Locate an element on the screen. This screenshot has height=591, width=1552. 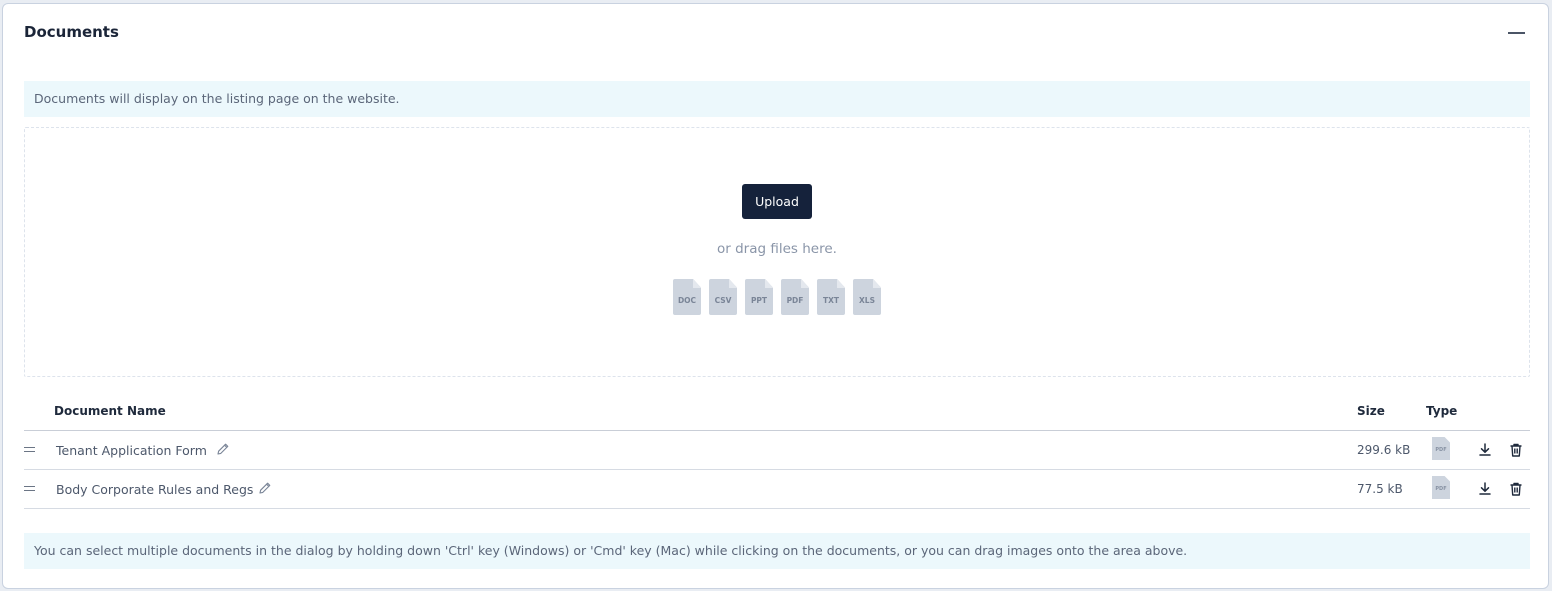
doc-file-icon: DOC is located at coordinates (687, 297).